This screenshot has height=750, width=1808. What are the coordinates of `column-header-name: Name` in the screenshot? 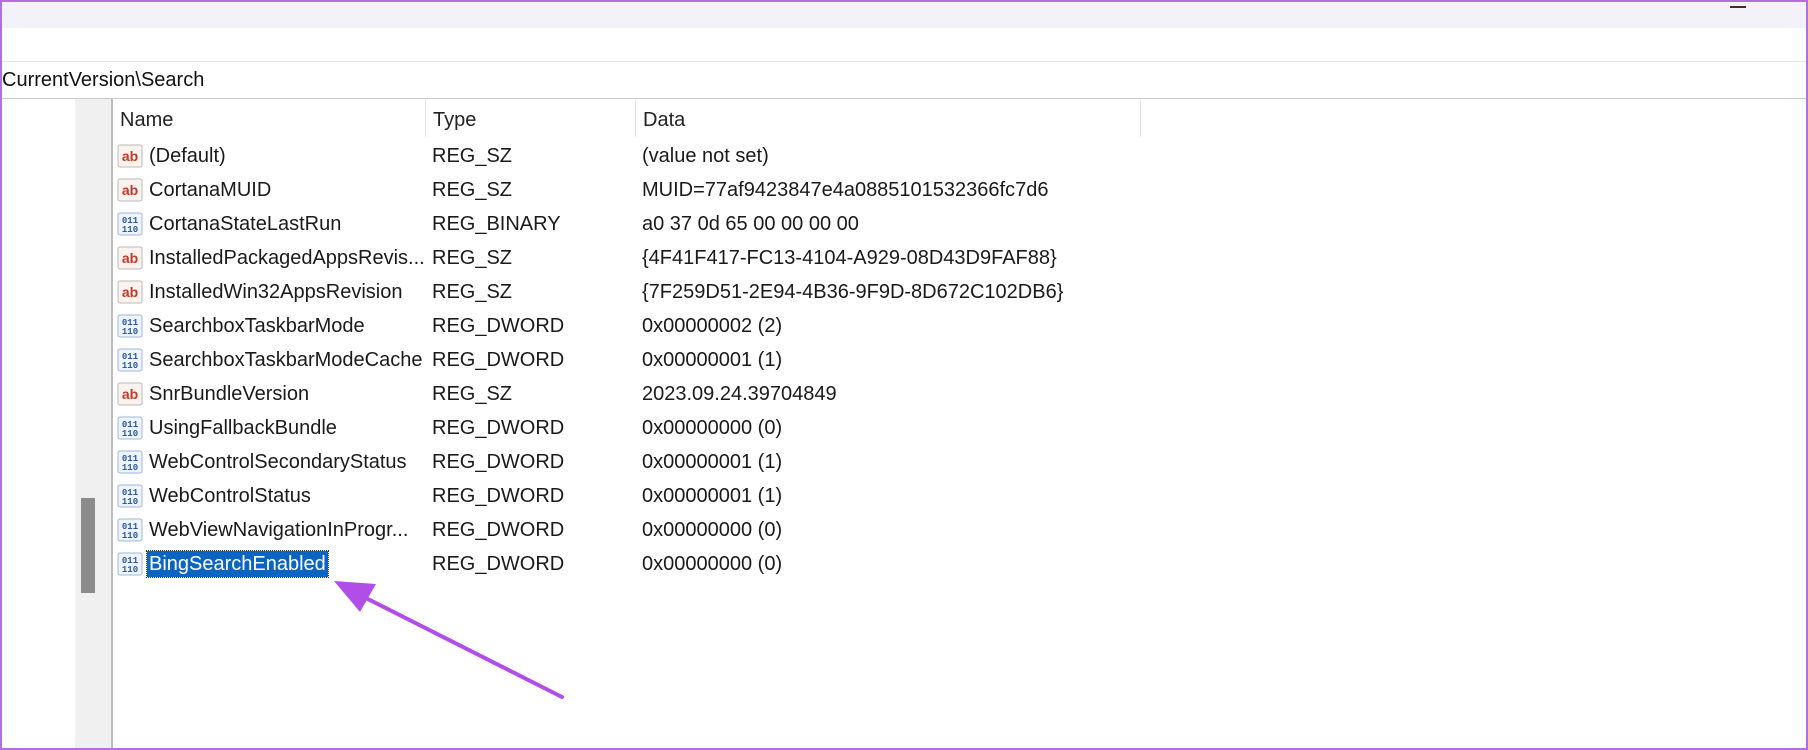 It's located at (269, 118).